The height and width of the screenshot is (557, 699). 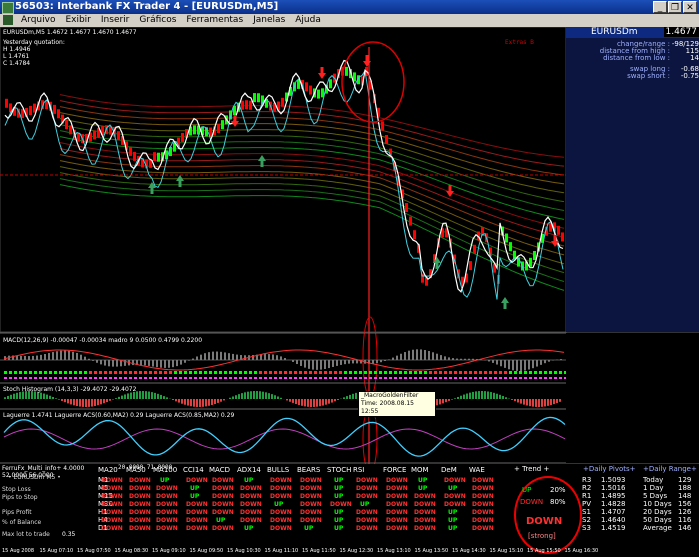 What do you see at coordinates (632, 398) in the screenshot?
I see `price-axis-area` at bounding box center [632, 398].